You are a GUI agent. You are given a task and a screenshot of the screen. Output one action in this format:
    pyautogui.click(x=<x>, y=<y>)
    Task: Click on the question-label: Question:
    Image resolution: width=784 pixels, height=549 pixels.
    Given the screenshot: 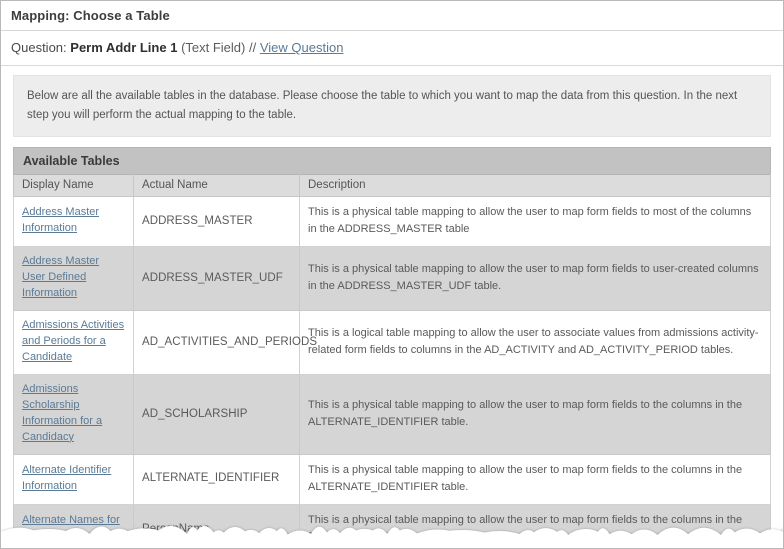 What is the action you would take?
    pyautogui.click(x=39, y=47)
    